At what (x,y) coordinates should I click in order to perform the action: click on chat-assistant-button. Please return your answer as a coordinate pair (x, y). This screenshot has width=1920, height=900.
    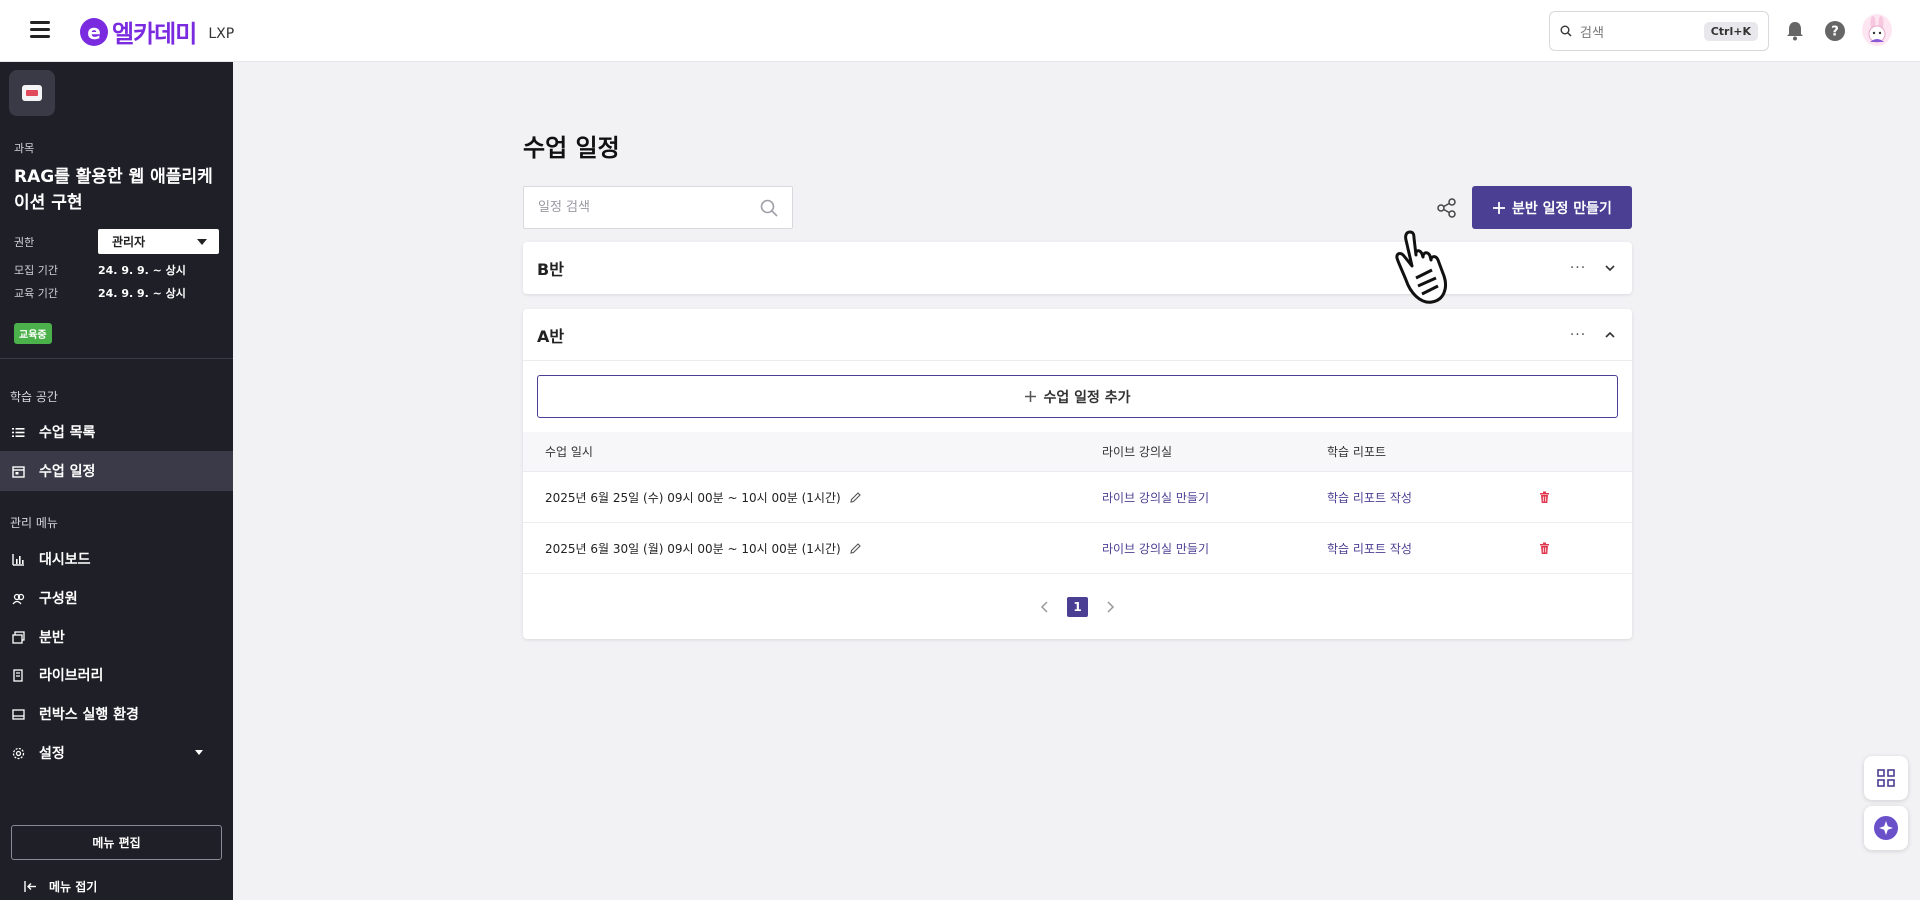
    Looking at the image, I should click on (1886, 828).